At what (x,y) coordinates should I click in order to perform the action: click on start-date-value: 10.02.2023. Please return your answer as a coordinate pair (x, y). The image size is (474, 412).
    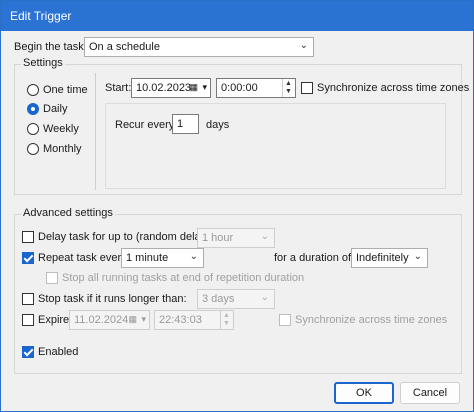
    Looking at the image, I should click on (164, 88).